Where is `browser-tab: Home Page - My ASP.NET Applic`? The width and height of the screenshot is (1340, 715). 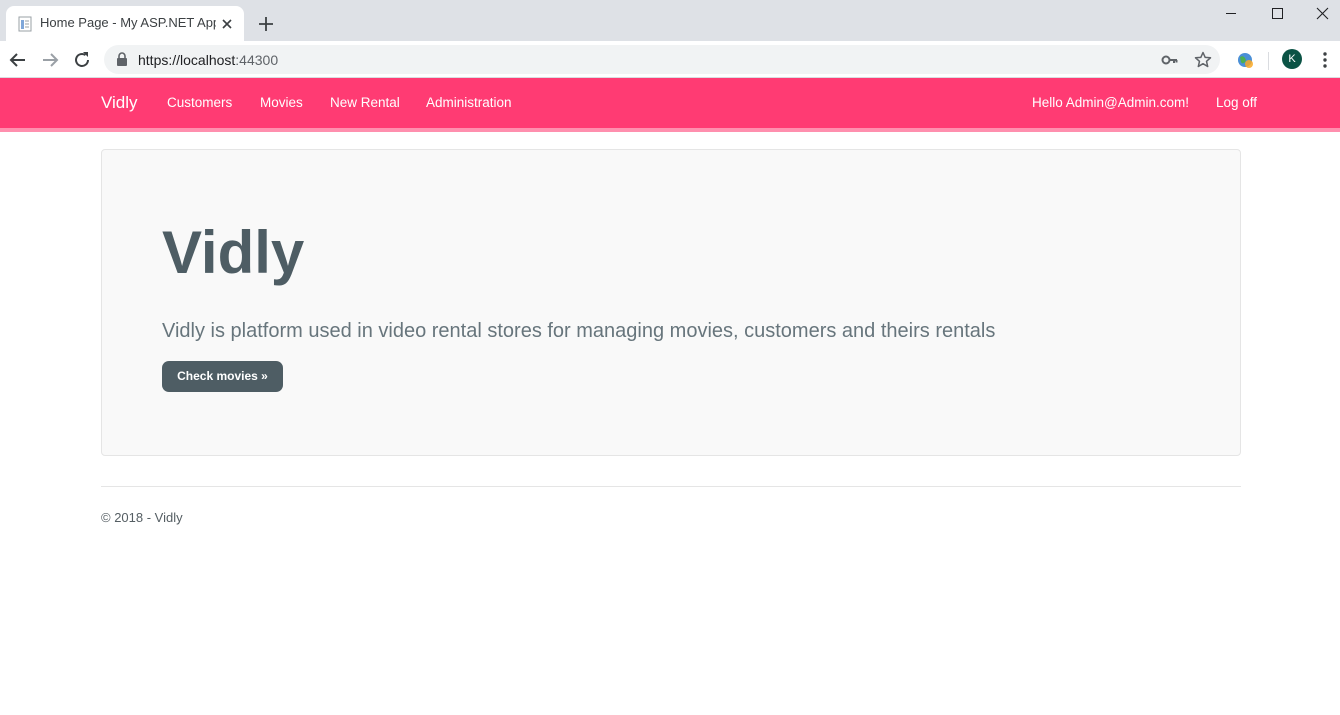
browser-tab: Home Page - My ASP.NET Applic is located at coordinates (125, 23).